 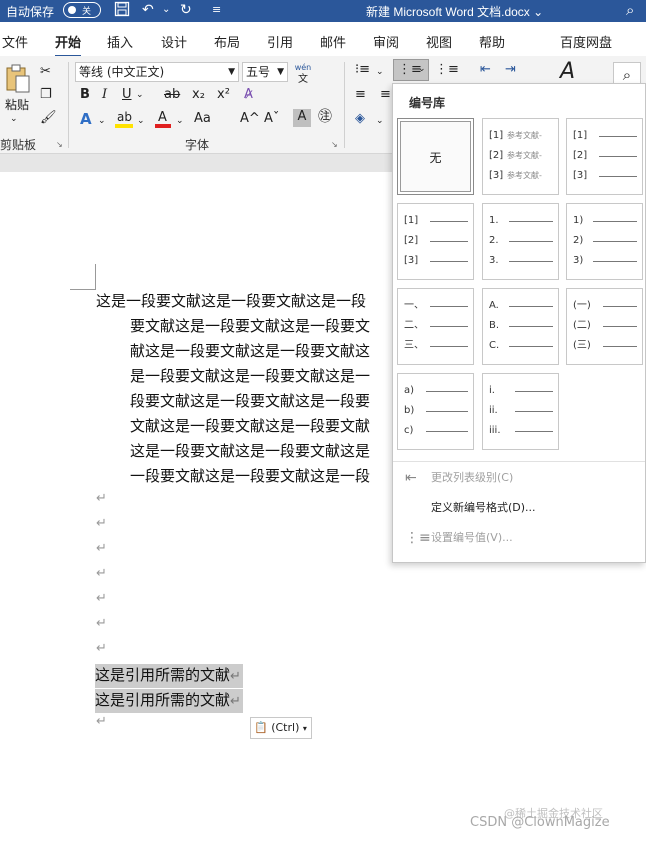 What do you see at coordinates (68, 44) in the screenshot?
I see `tab-home: 开始` at bounding box center [68, 44].